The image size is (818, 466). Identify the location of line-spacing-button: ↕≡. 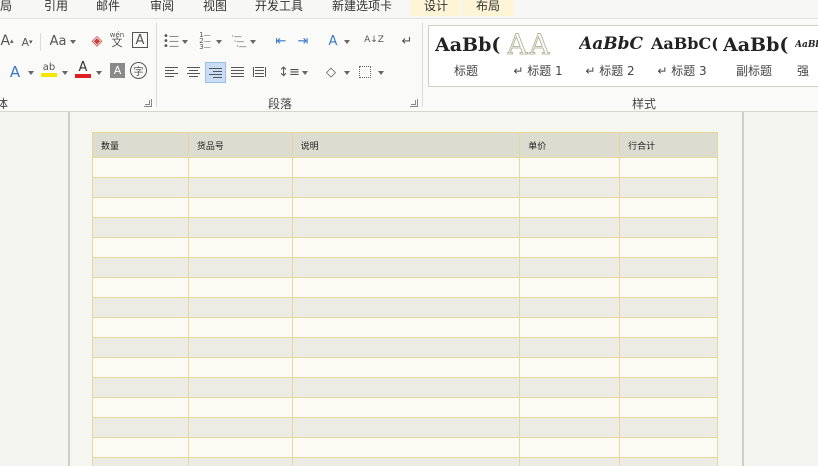
(289, 72).